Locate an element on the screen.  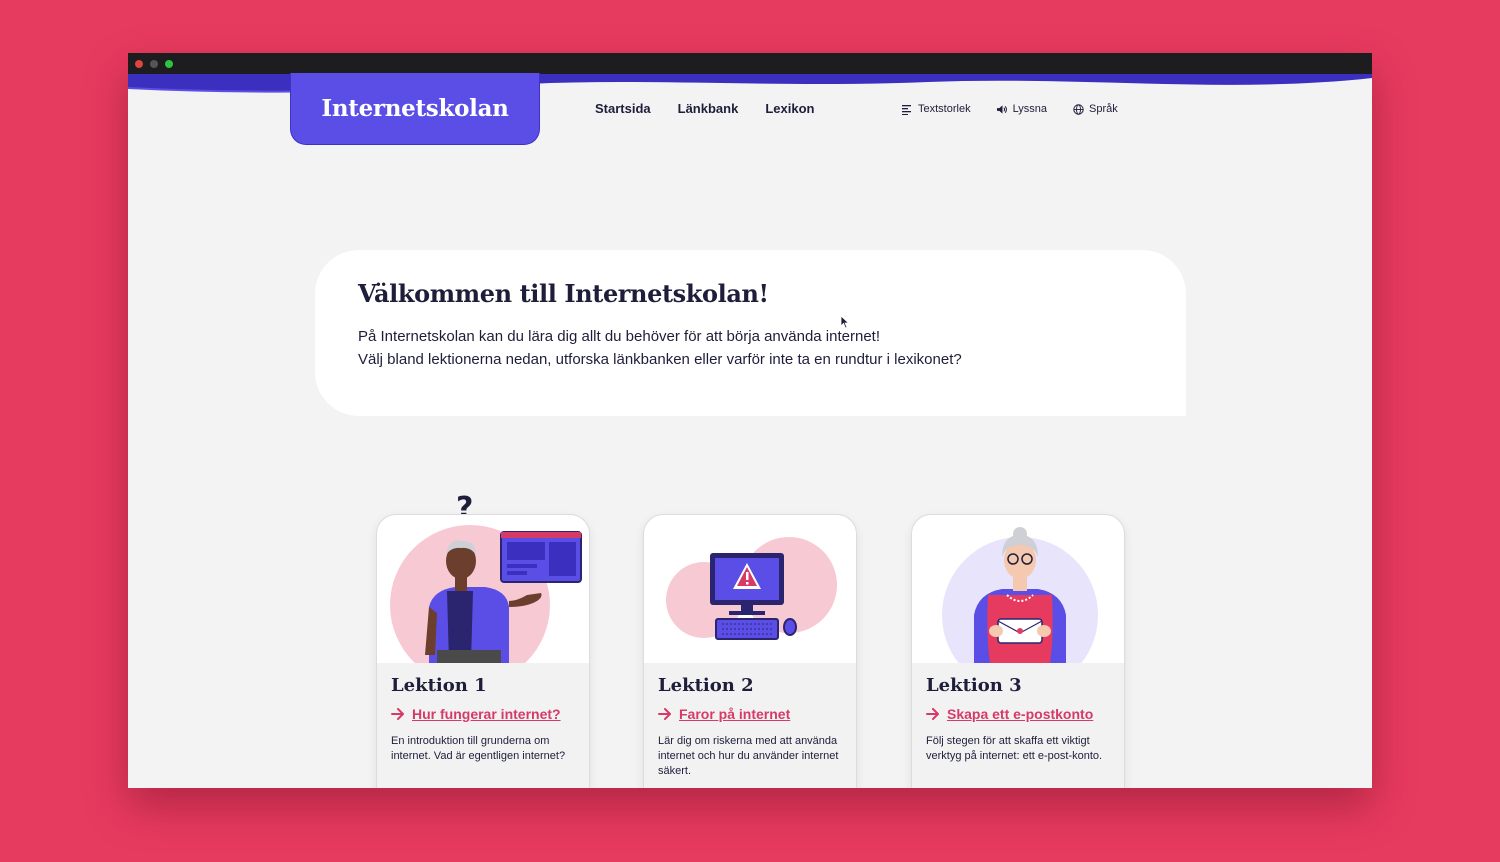
lesson-3-link: Skapa ett e-postkonto is located at coordinates (1009, 714).